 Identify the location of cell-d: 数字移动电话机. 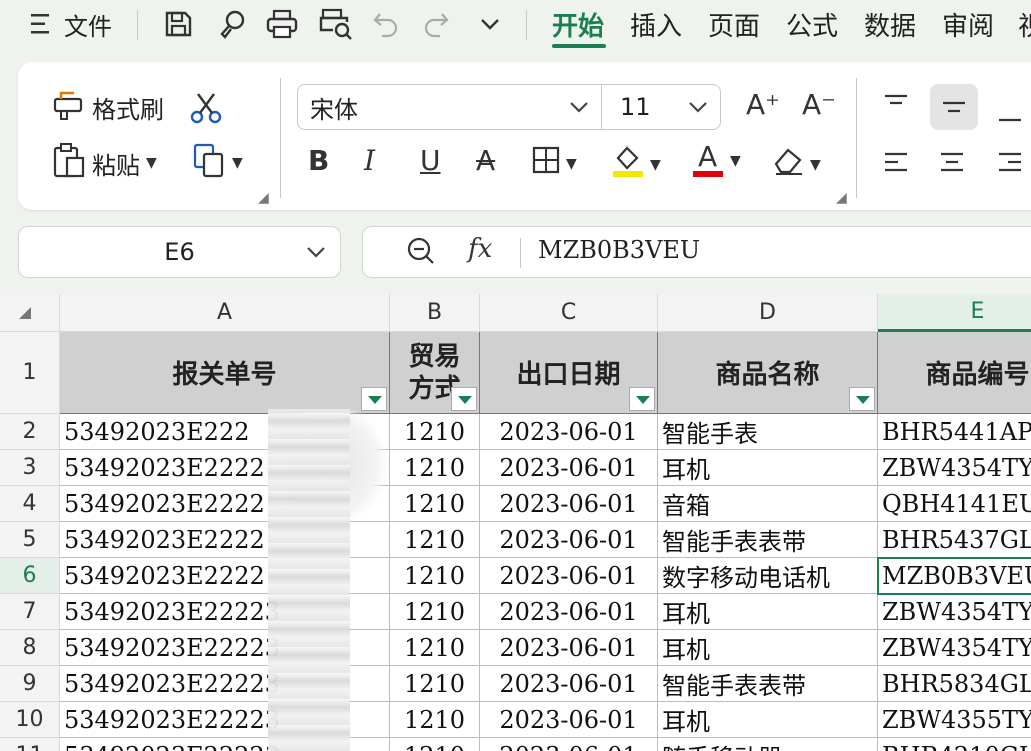
(768, 576).